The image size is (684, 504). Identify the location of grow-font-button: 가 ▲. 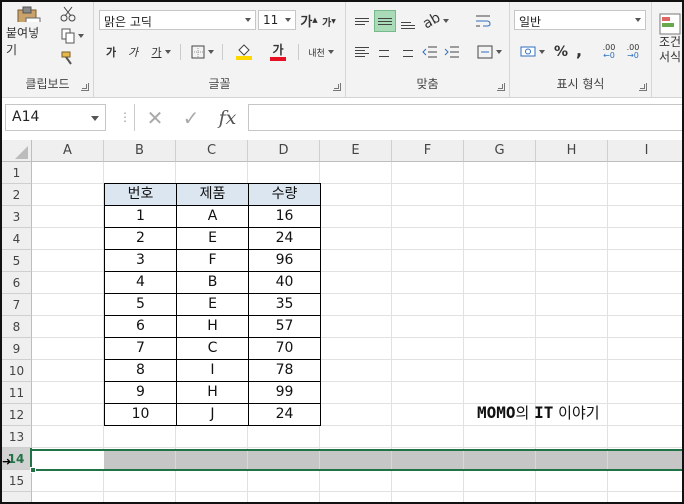
(309, 20).